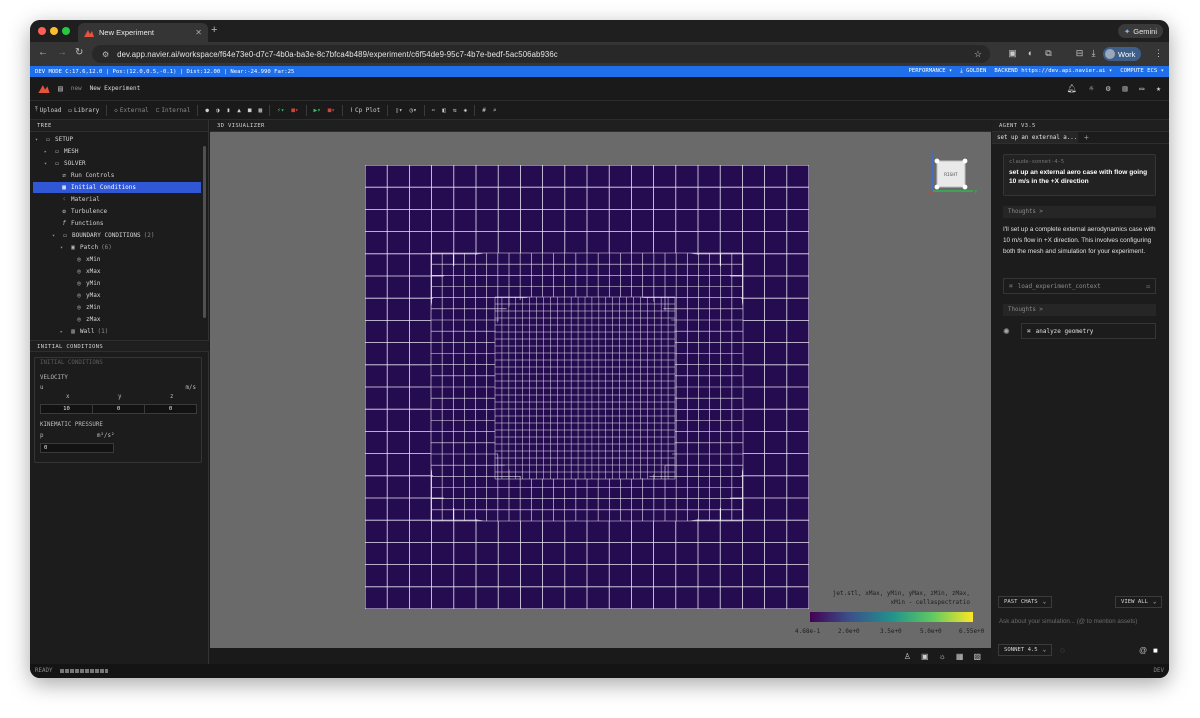 The height and width of the screenshot is (718, 1200). Describe the element at coordinates (1053, 71) in the screenshot. I see `backend-dropdown: BACKEND https://dev.api.navier.ai ▾` at that location.